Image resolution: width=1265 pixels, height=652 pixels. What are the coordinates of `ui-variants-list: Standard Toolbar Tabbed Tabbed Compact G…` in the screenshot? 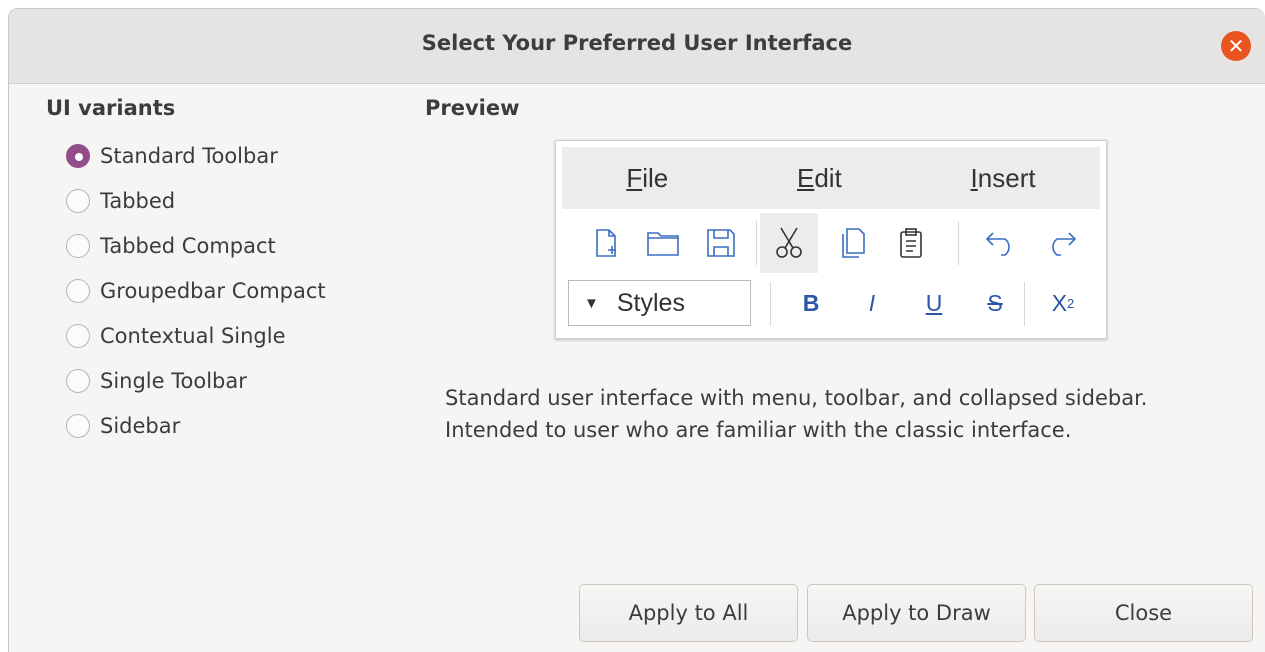 It's located at (196, 290).